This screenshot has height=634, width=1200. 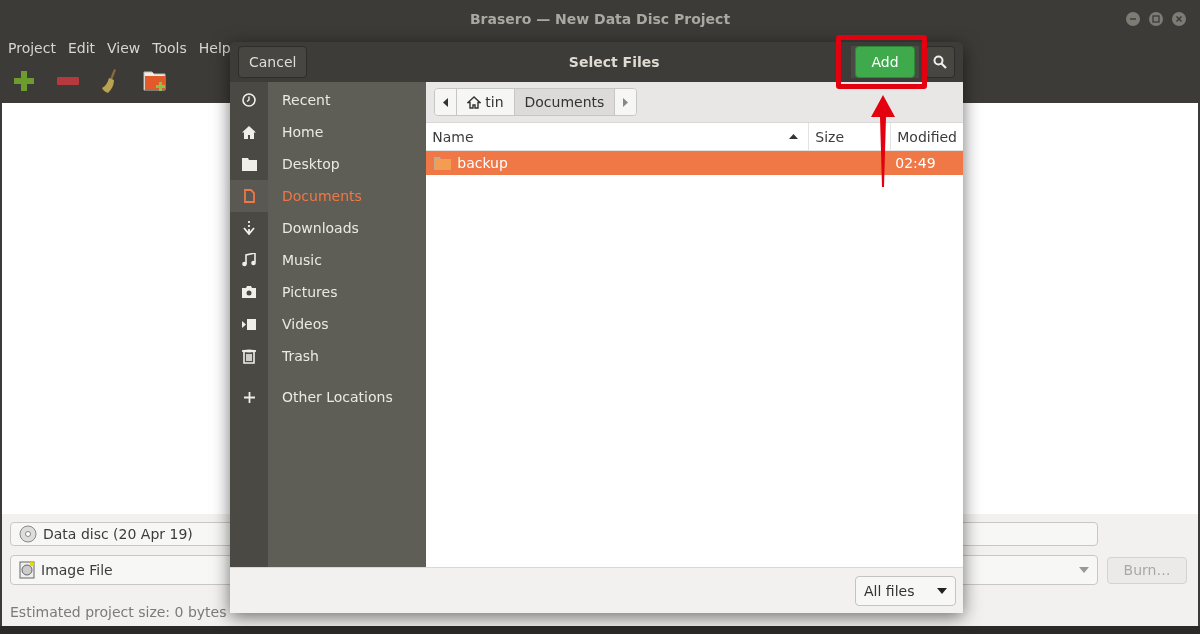 What do you see at coordinates (328, 397) in the screenshot?
I see `other-locations-item: Other Locations` at bounding box center [328, 397].